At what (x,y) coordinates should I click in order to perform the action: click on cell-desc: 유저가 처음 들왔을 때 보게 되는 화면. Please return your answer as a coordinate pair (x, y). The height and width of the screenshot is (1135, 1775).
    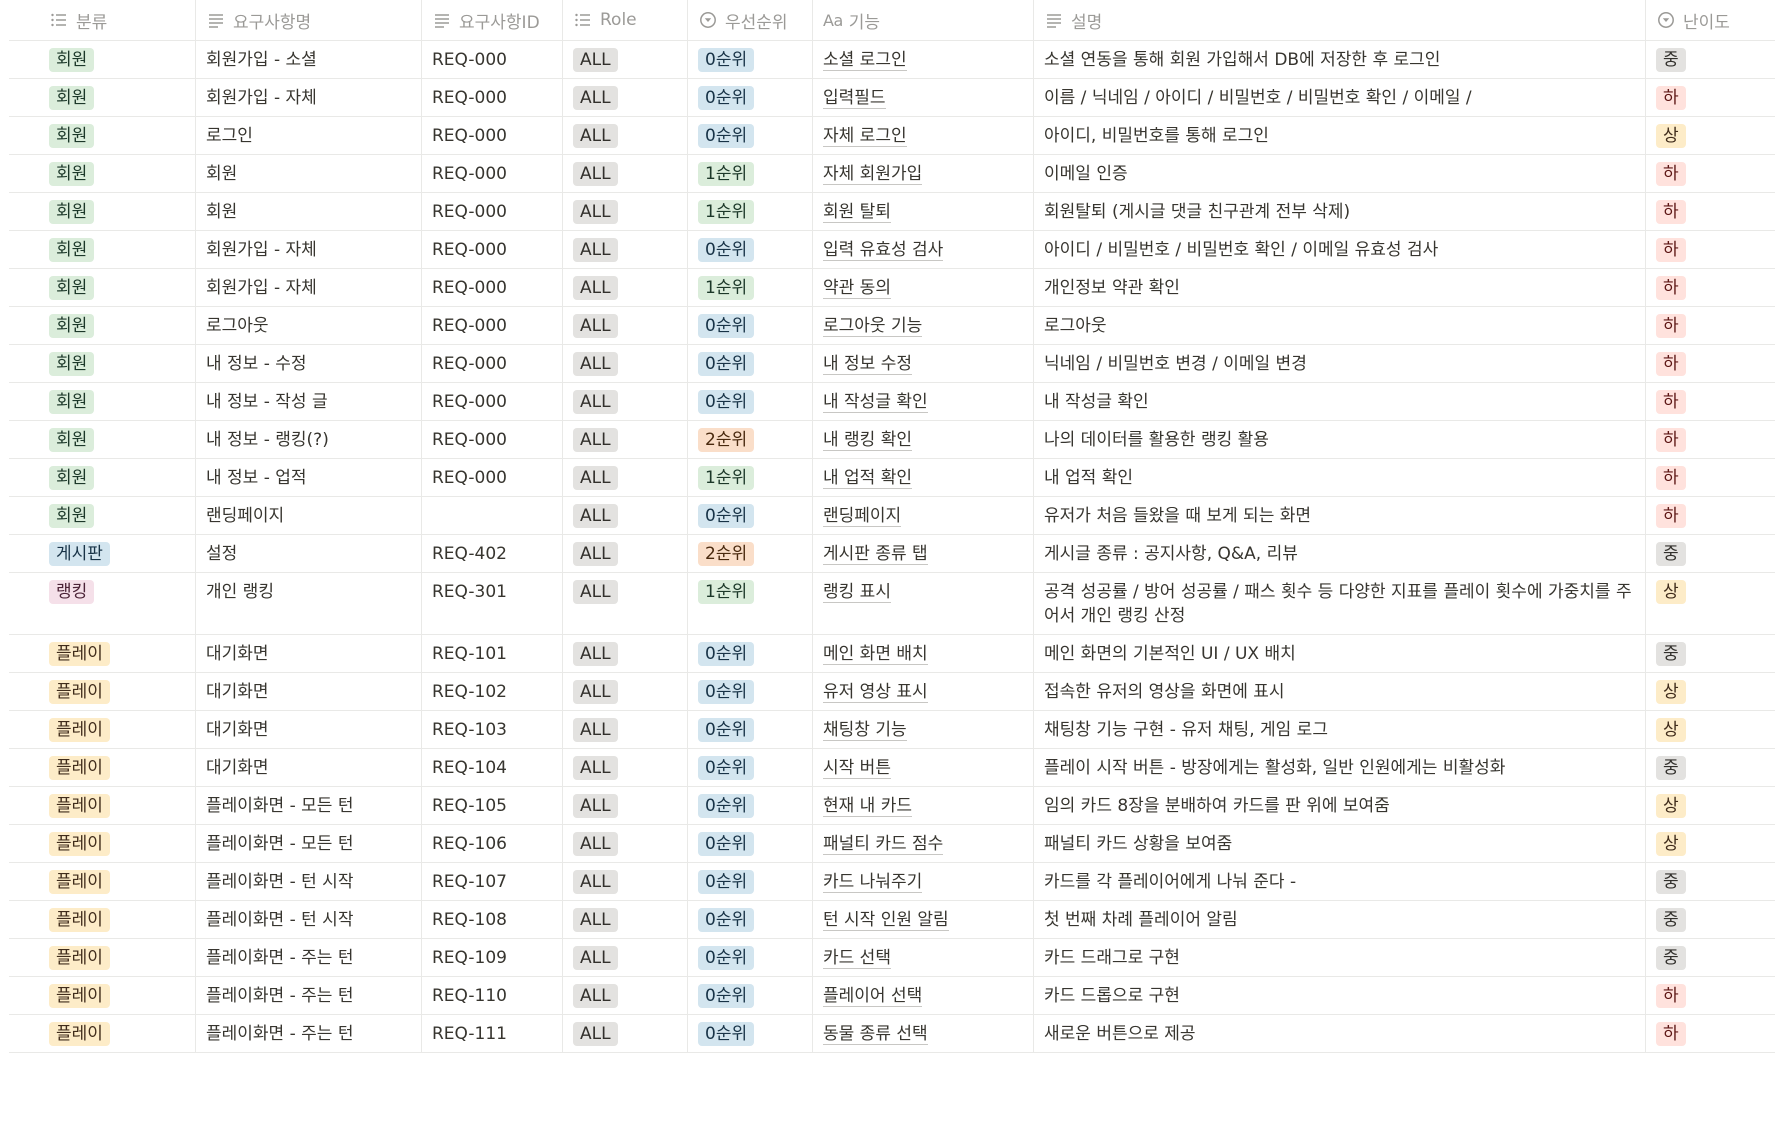
    Looking at the image, I should click on (1340, 515).